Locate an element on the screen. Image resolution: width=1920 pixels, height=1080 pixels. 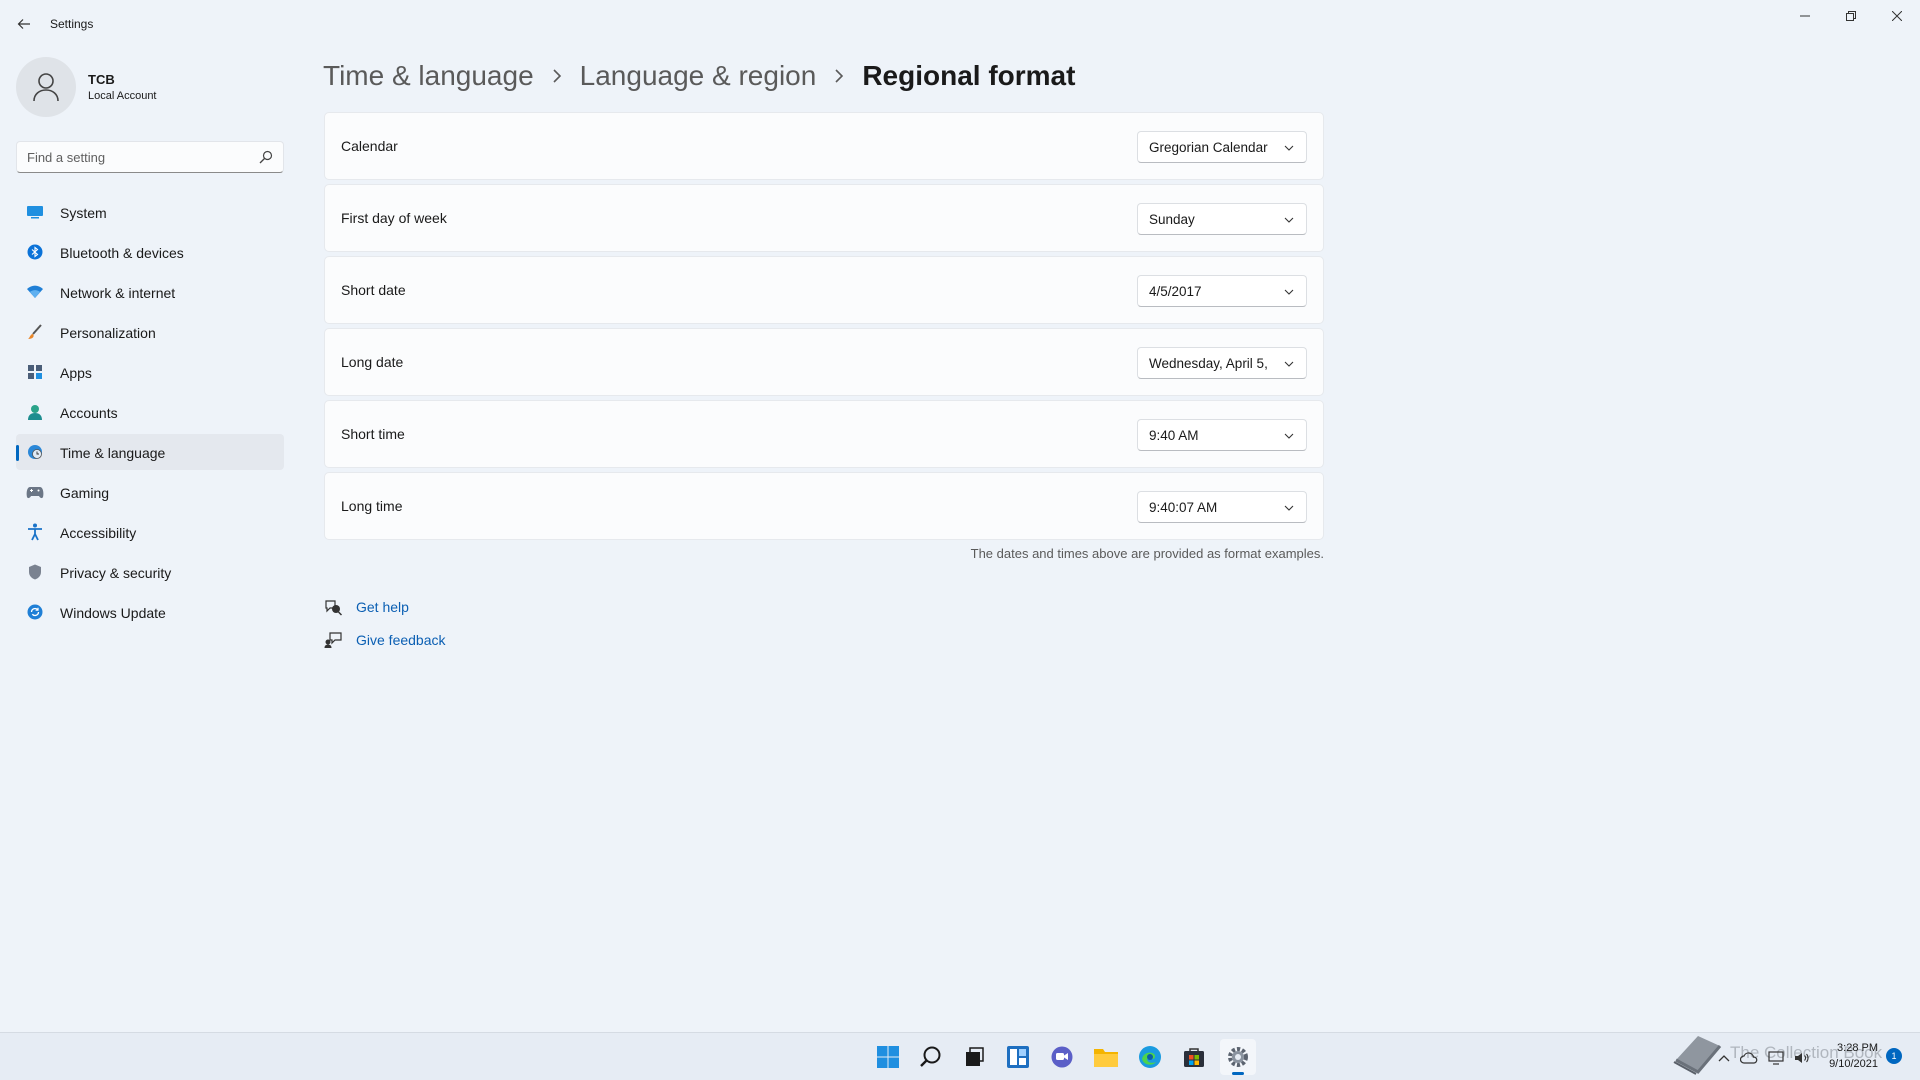
settings-taskbar-button is located at coordinates (1238, 1057).